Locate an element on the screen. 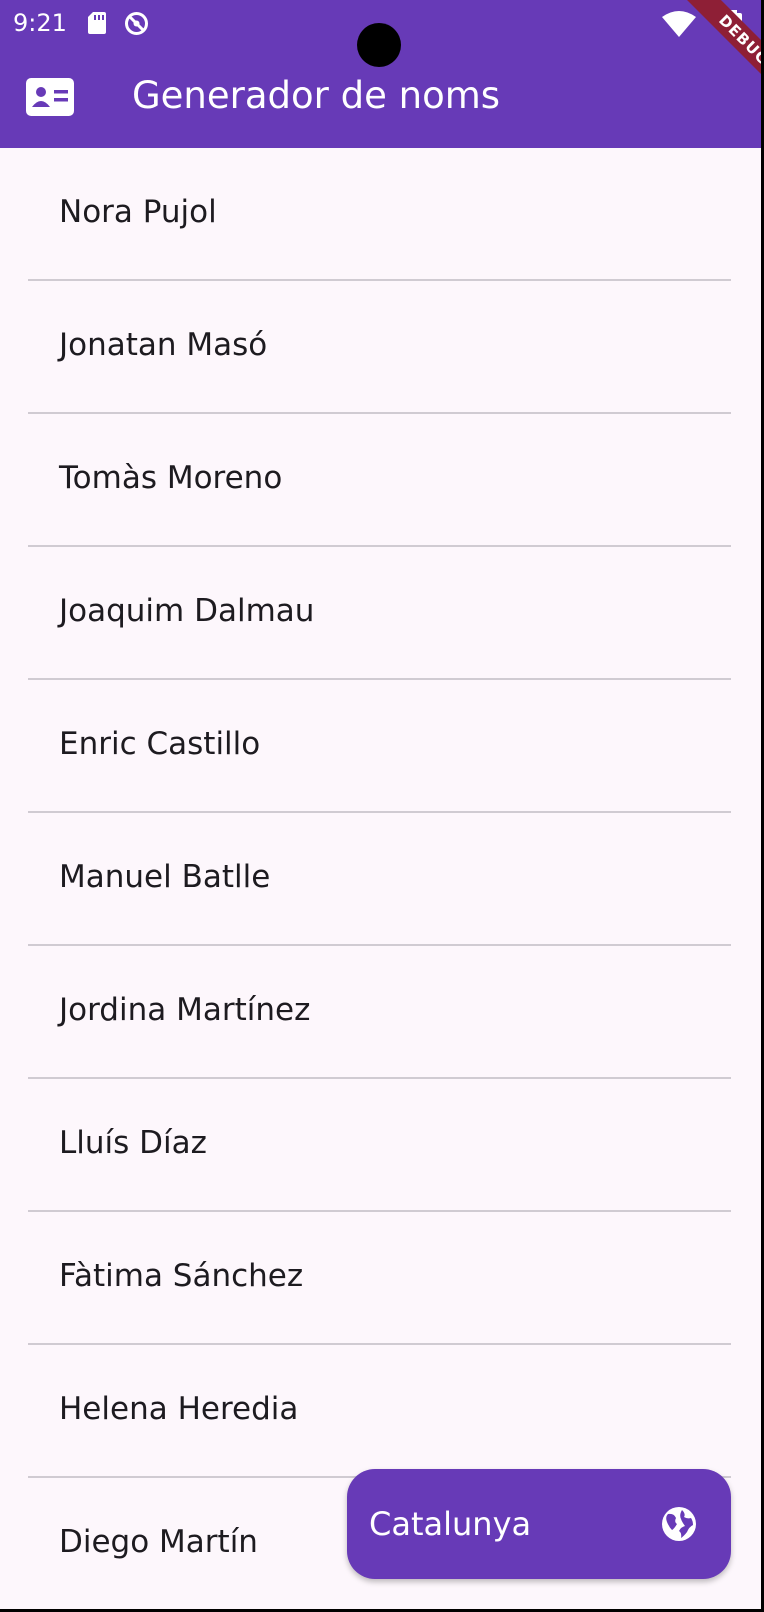  sd-card-icon is located at coordinates (97, 23).